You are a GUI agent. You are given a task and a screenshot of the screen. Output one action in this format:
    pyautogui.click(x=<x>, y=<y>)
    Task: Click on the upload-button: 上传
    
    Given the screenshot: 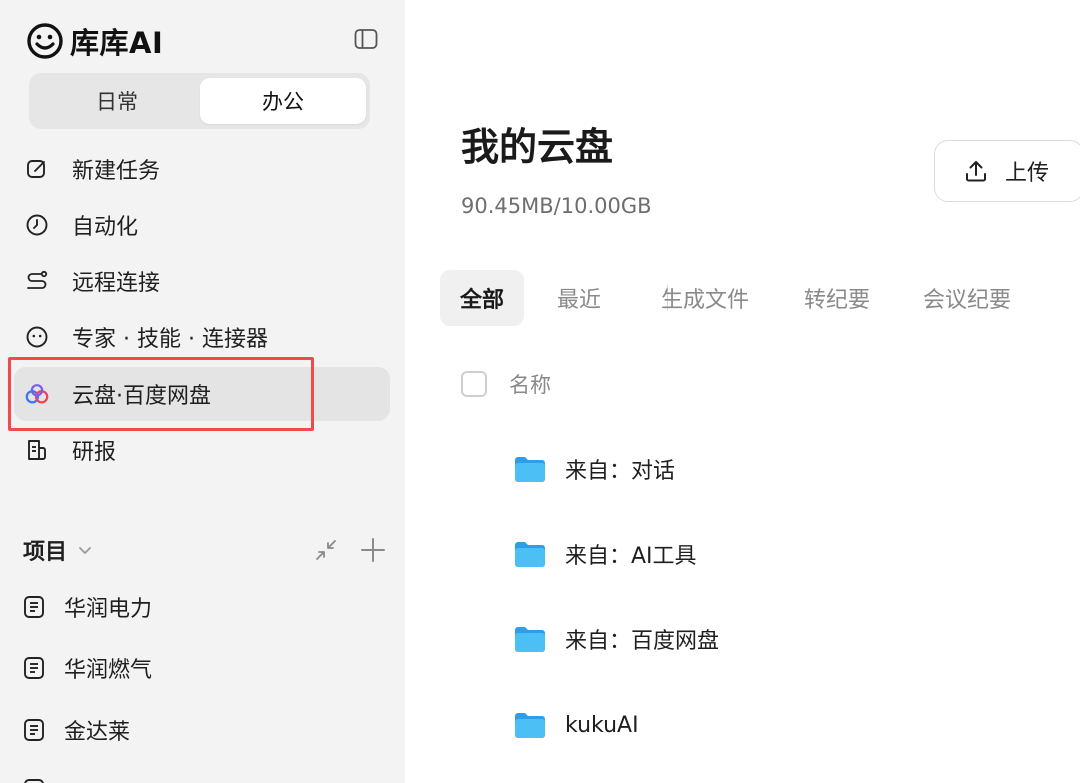 What is the action you would take?
    pyautogui.click(x=1007, y=171)
    